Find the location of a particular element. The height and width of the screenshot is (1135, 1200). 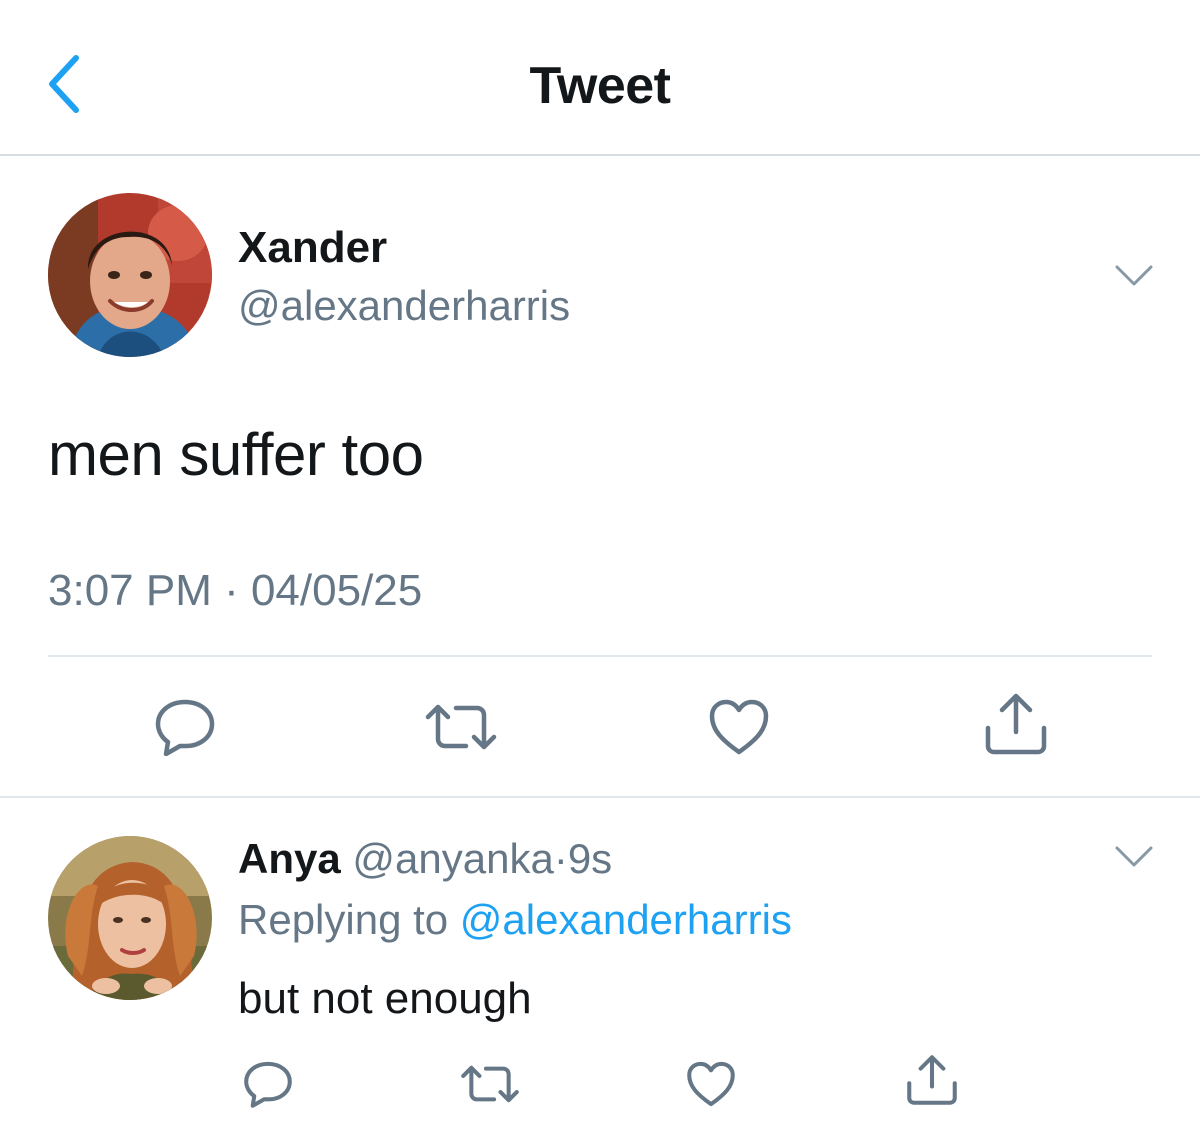

divider is located at coordinates (600, 656).